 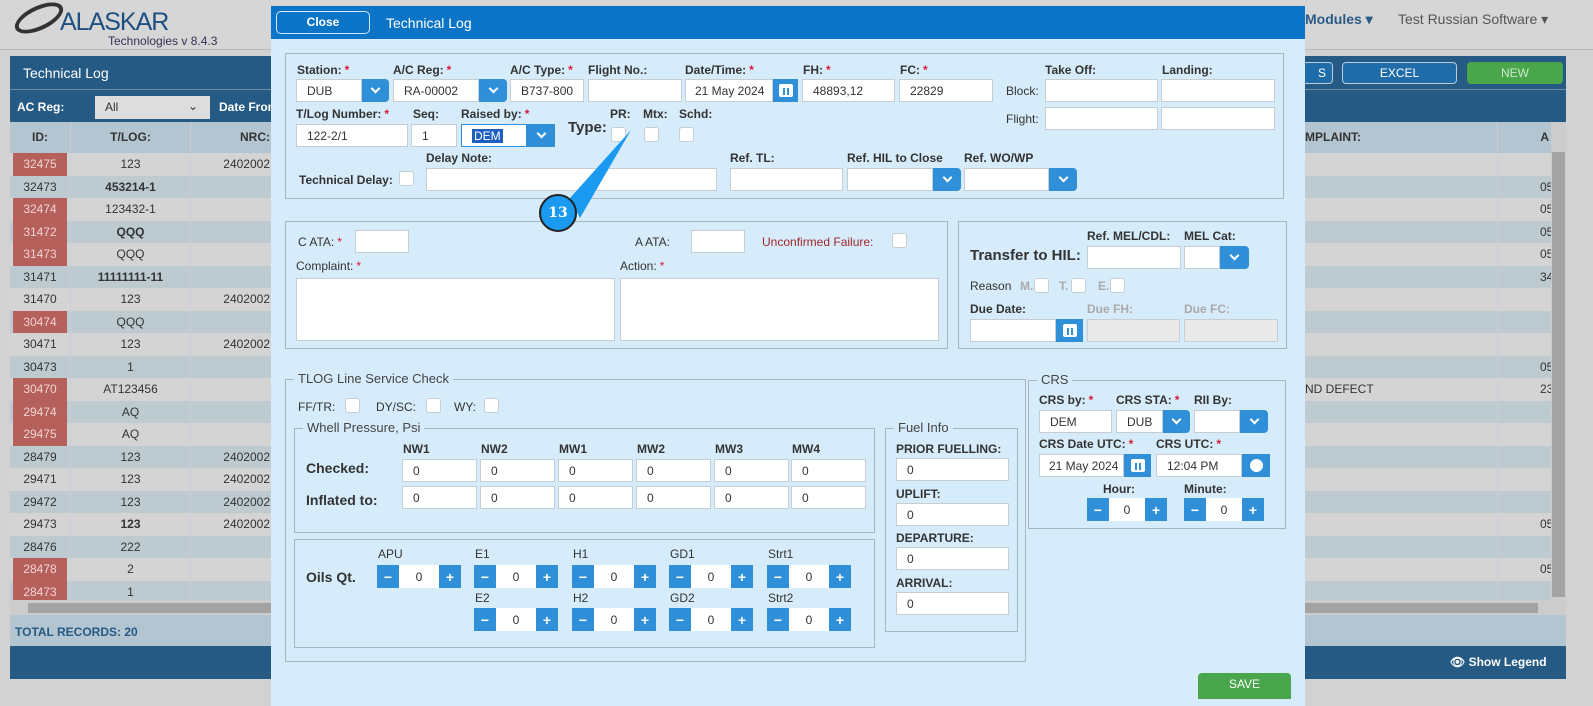 What do you see at coordinates (40, 412) in the screenshot?
I see `row-id: 29474` at bounding box center [40, 412].